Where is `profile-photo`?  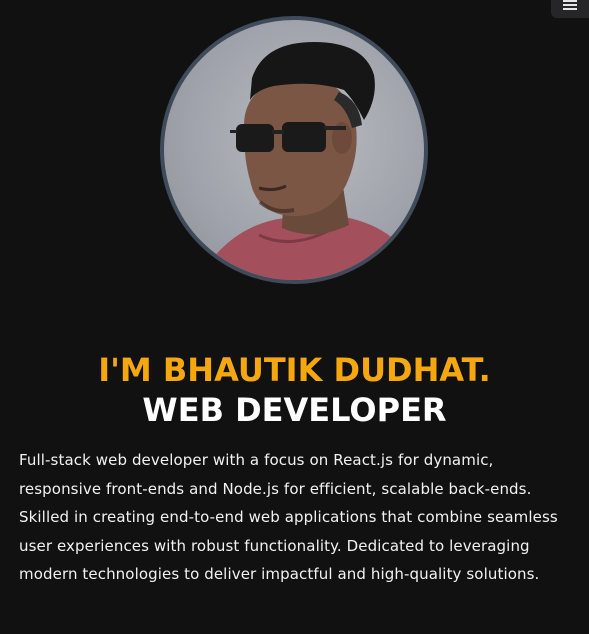 profile-photo is located at coordinates (304, 161).